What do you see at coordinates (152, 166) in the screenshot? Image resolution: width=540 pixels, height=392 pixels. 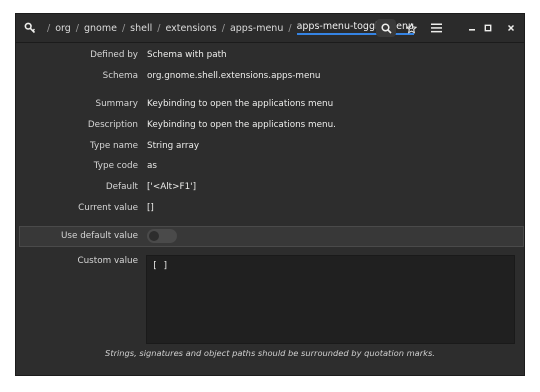 I see `type-code-value: as` at bounding box center [152, 166].